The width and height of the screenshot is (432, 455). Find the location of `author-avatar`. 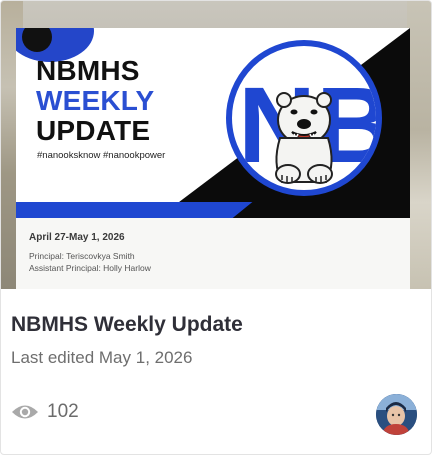

author-avatar is located at coordinates (396, 414).